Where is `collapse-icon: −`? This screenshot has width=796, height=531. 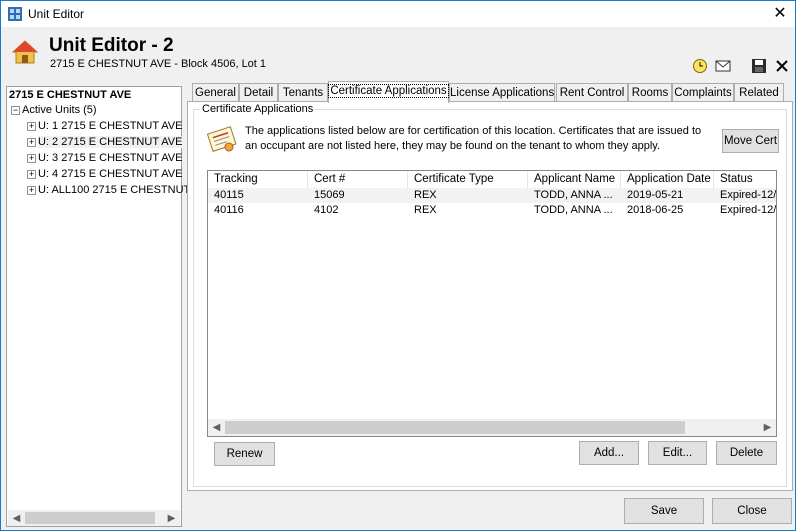 collapse-icon: − is located at coordinates (15, 110).